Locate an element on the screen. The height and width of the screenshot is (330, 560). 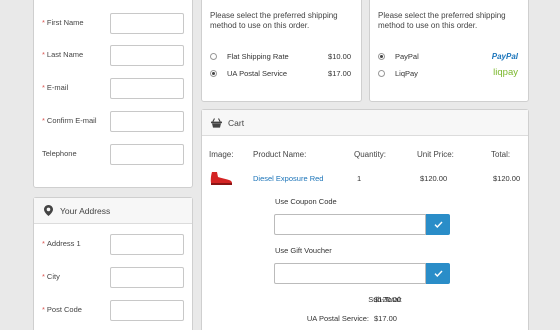
shipping-ua-postal-radio is located at coordinates (213, 73).